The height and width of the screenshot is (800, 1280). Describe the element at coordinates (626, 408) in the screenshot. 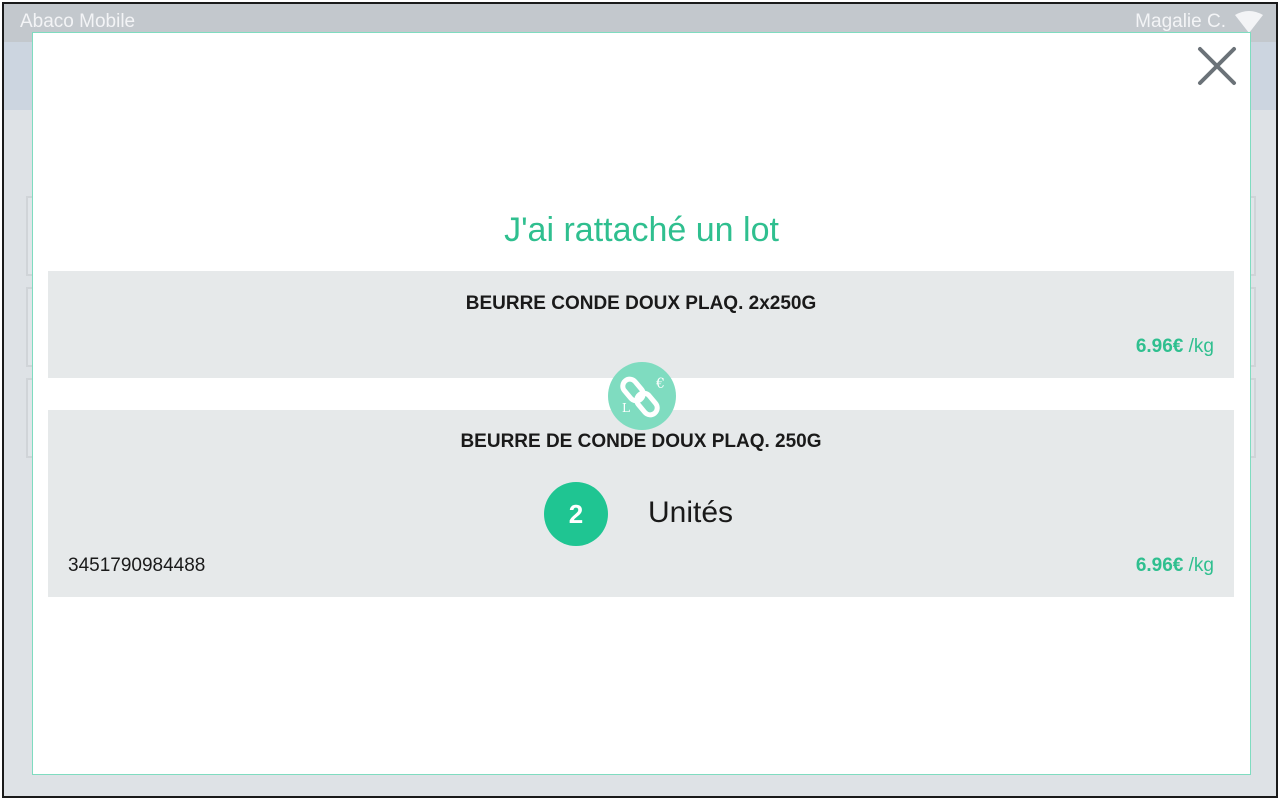

I see `lot-letter-glyph: L` at that location.